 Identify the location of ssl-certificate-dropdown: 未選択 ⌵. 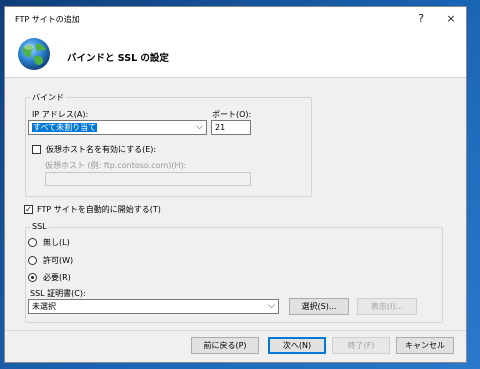
(153, 306).